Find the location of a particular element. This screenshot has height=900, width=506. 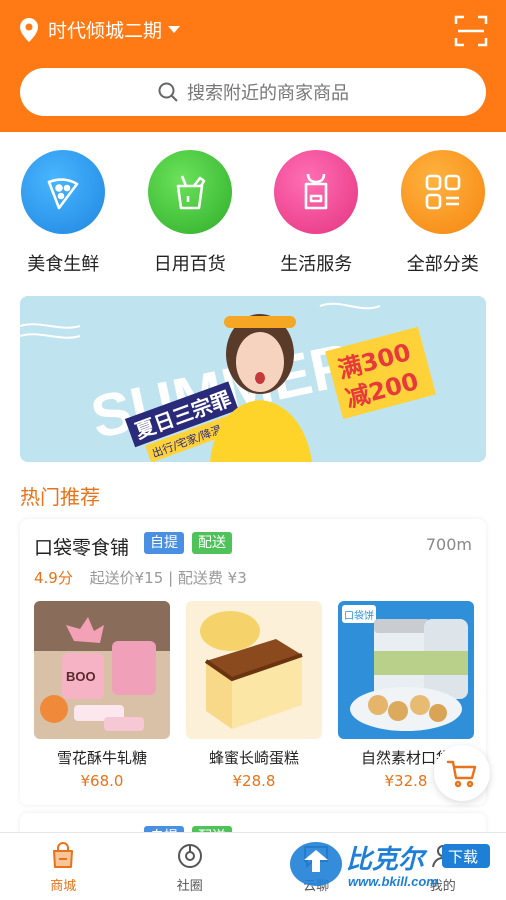

nav-circle: 社圈 is located at coordinates (190, 866).